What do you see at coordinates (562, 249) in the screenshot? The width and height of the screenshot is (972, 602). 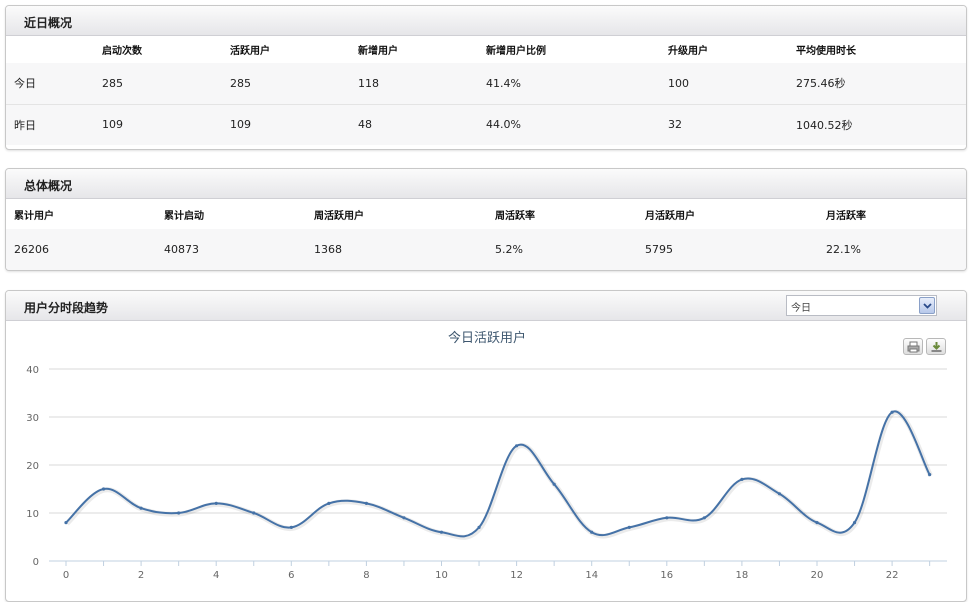 I see `table-cell: 5.2%` at bounding box center [562, 249].